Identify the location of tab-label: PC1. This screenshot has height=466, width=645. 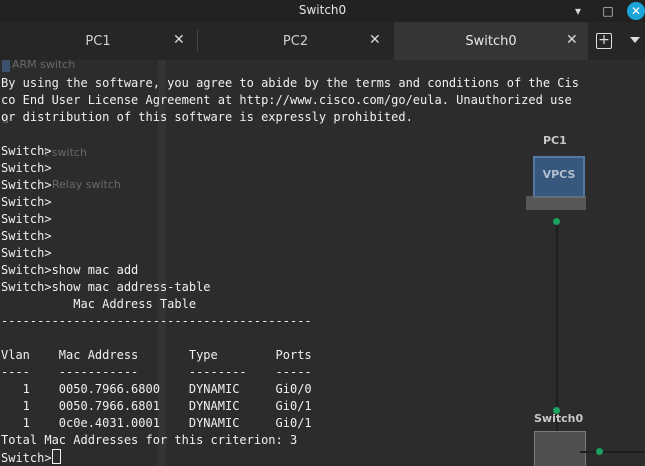
(98, 41).